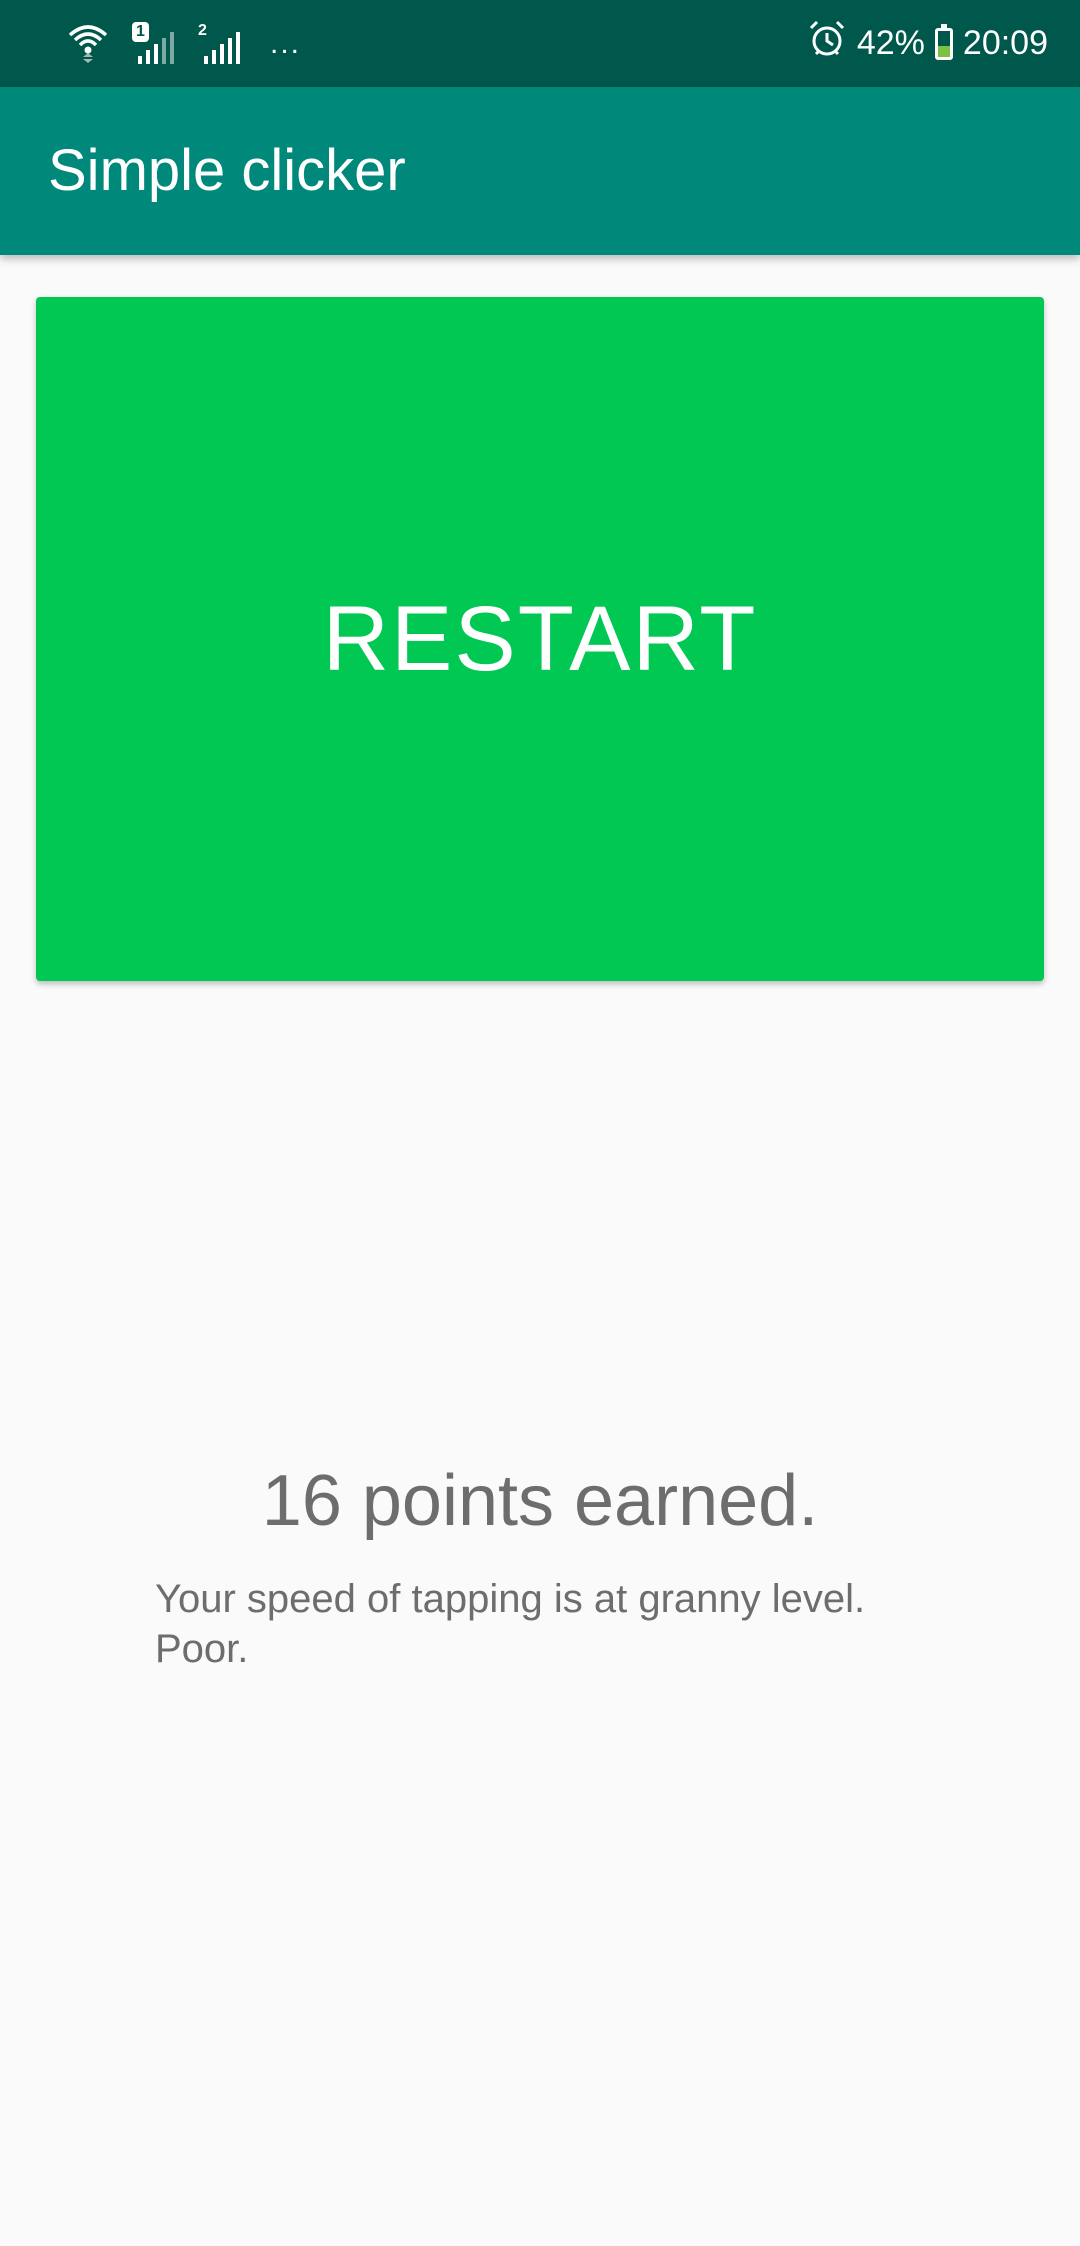 This screenshot has width=1080, height=2246. I want to click on status-bar: 1 2 ... 42% 20:09, so click(540, 43).